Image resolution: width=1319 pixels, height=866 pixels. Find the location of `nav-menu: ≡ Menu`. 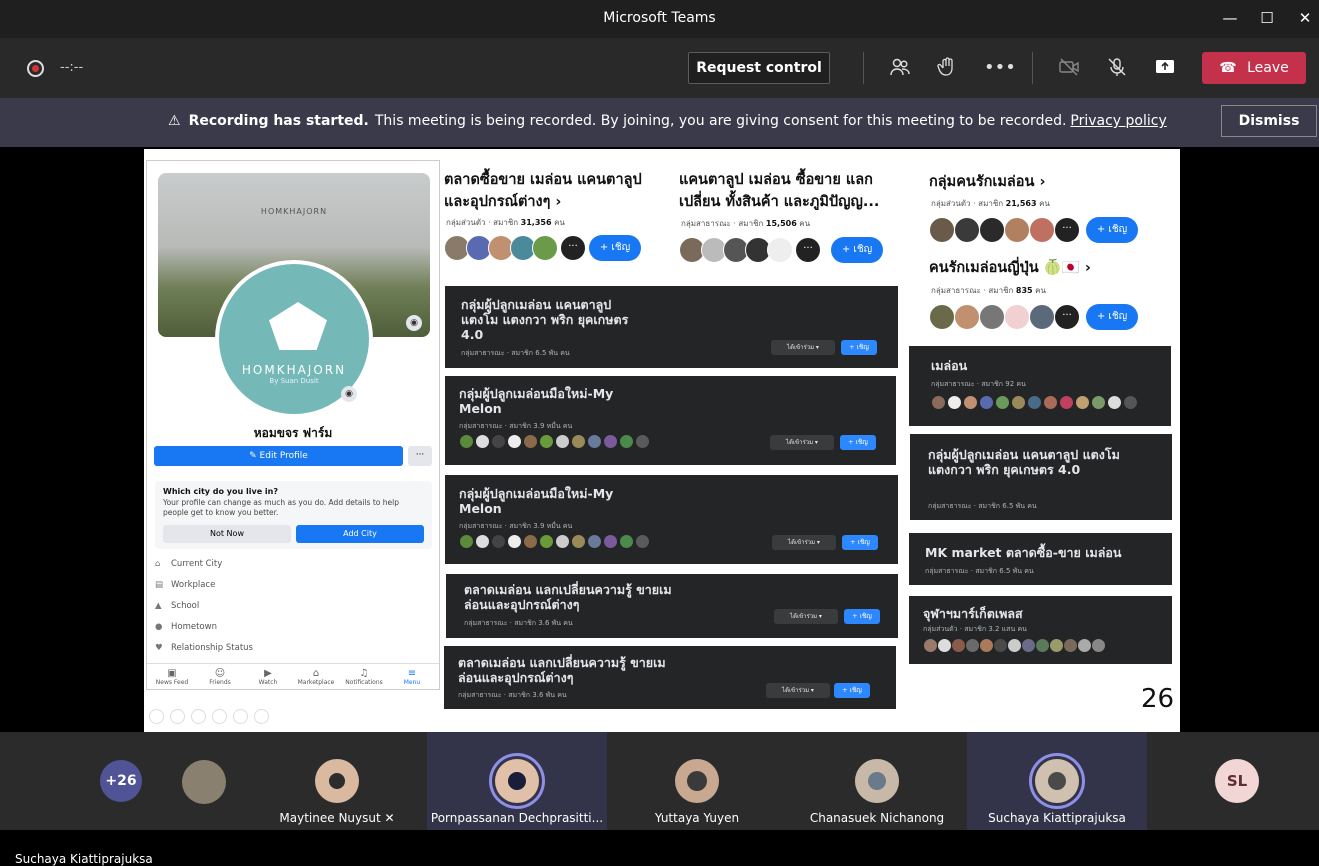

nav-menu: ≡ Menu is located at coordinates (412, 677).